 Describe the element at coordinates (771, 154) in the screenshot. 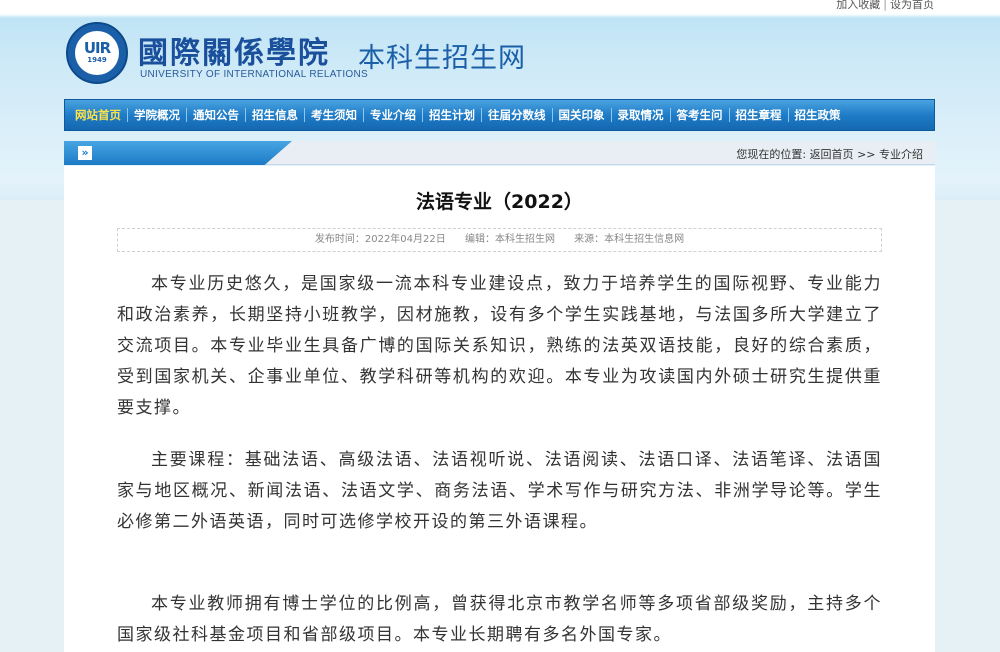

I see `breadcrumb-label: 您现在的位置:` at that location.